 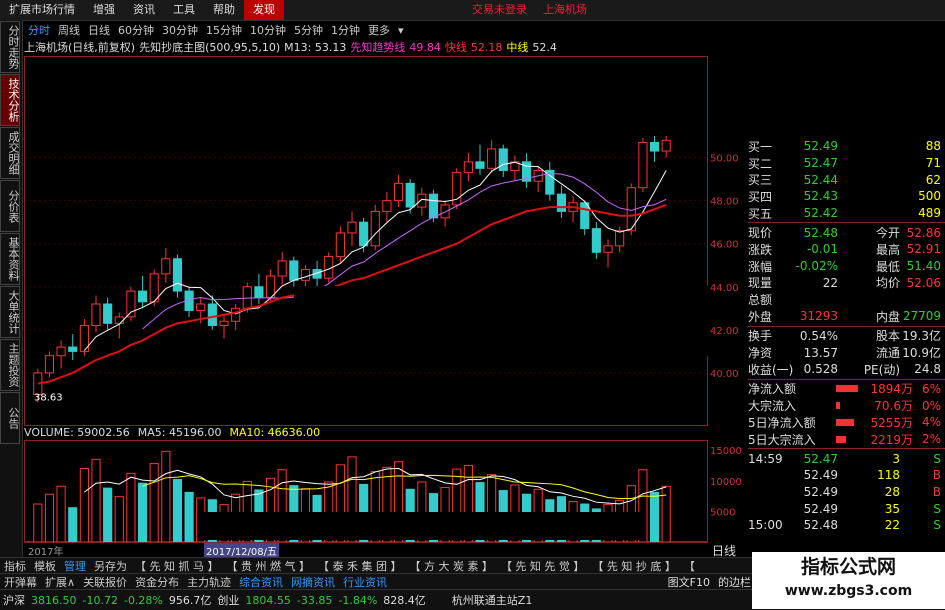 What do you see at coordinates (308, 30) in the screenshot?
I see `period-5min: 5分钟` at bounding box center [308, 30].